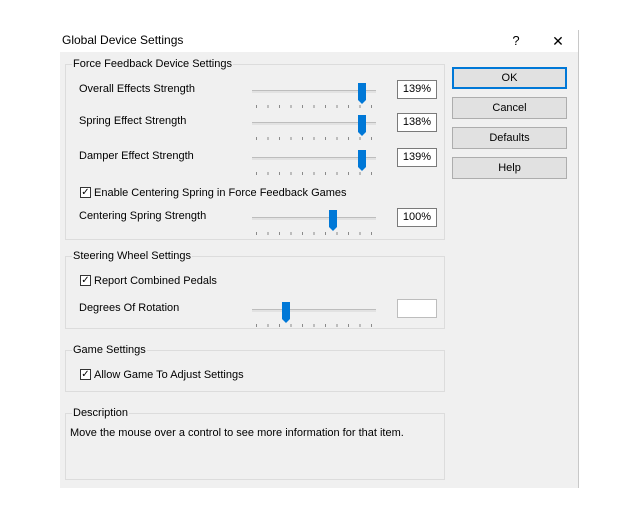  What do you see at coordinates (109, 350) in the screenshot?
I see `game-settings-legend: Game Settings` at bounding box center [109, 350].